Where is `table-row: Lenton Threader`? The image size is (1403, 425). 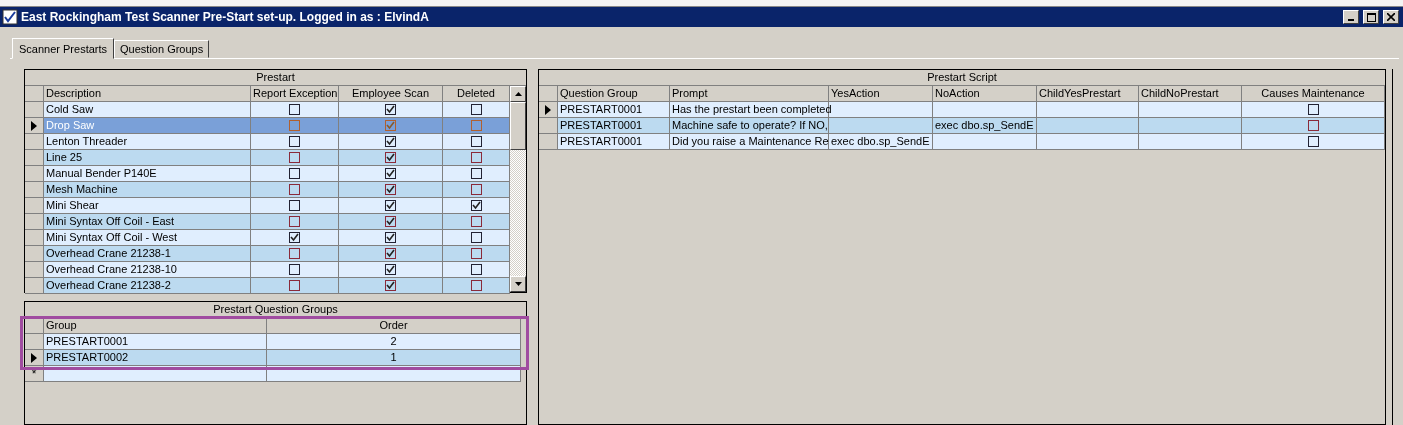 table-row: Lenton Threader is located at coordinates (267, 142).